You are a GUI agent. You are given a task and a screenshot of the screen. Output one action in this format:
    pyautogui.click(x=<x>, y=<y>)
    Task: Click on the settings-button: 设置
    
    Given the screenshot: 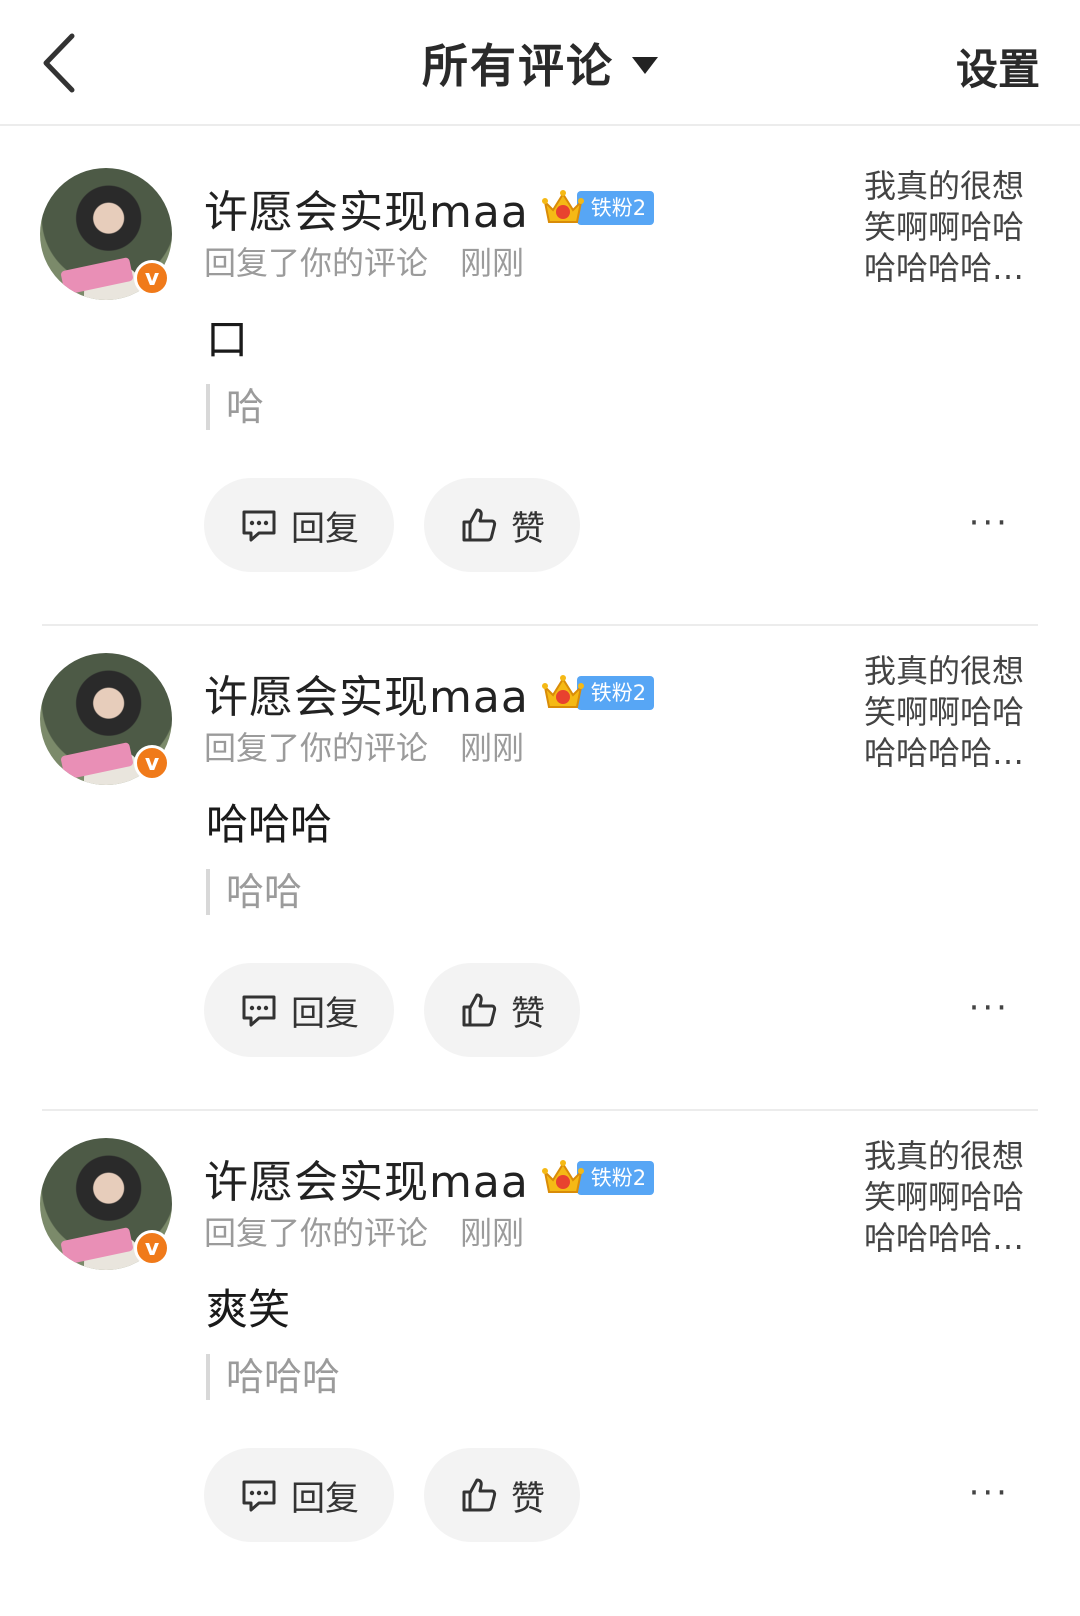 What is the action you would take?
    pyautogui.click(x=998, y=66)
    